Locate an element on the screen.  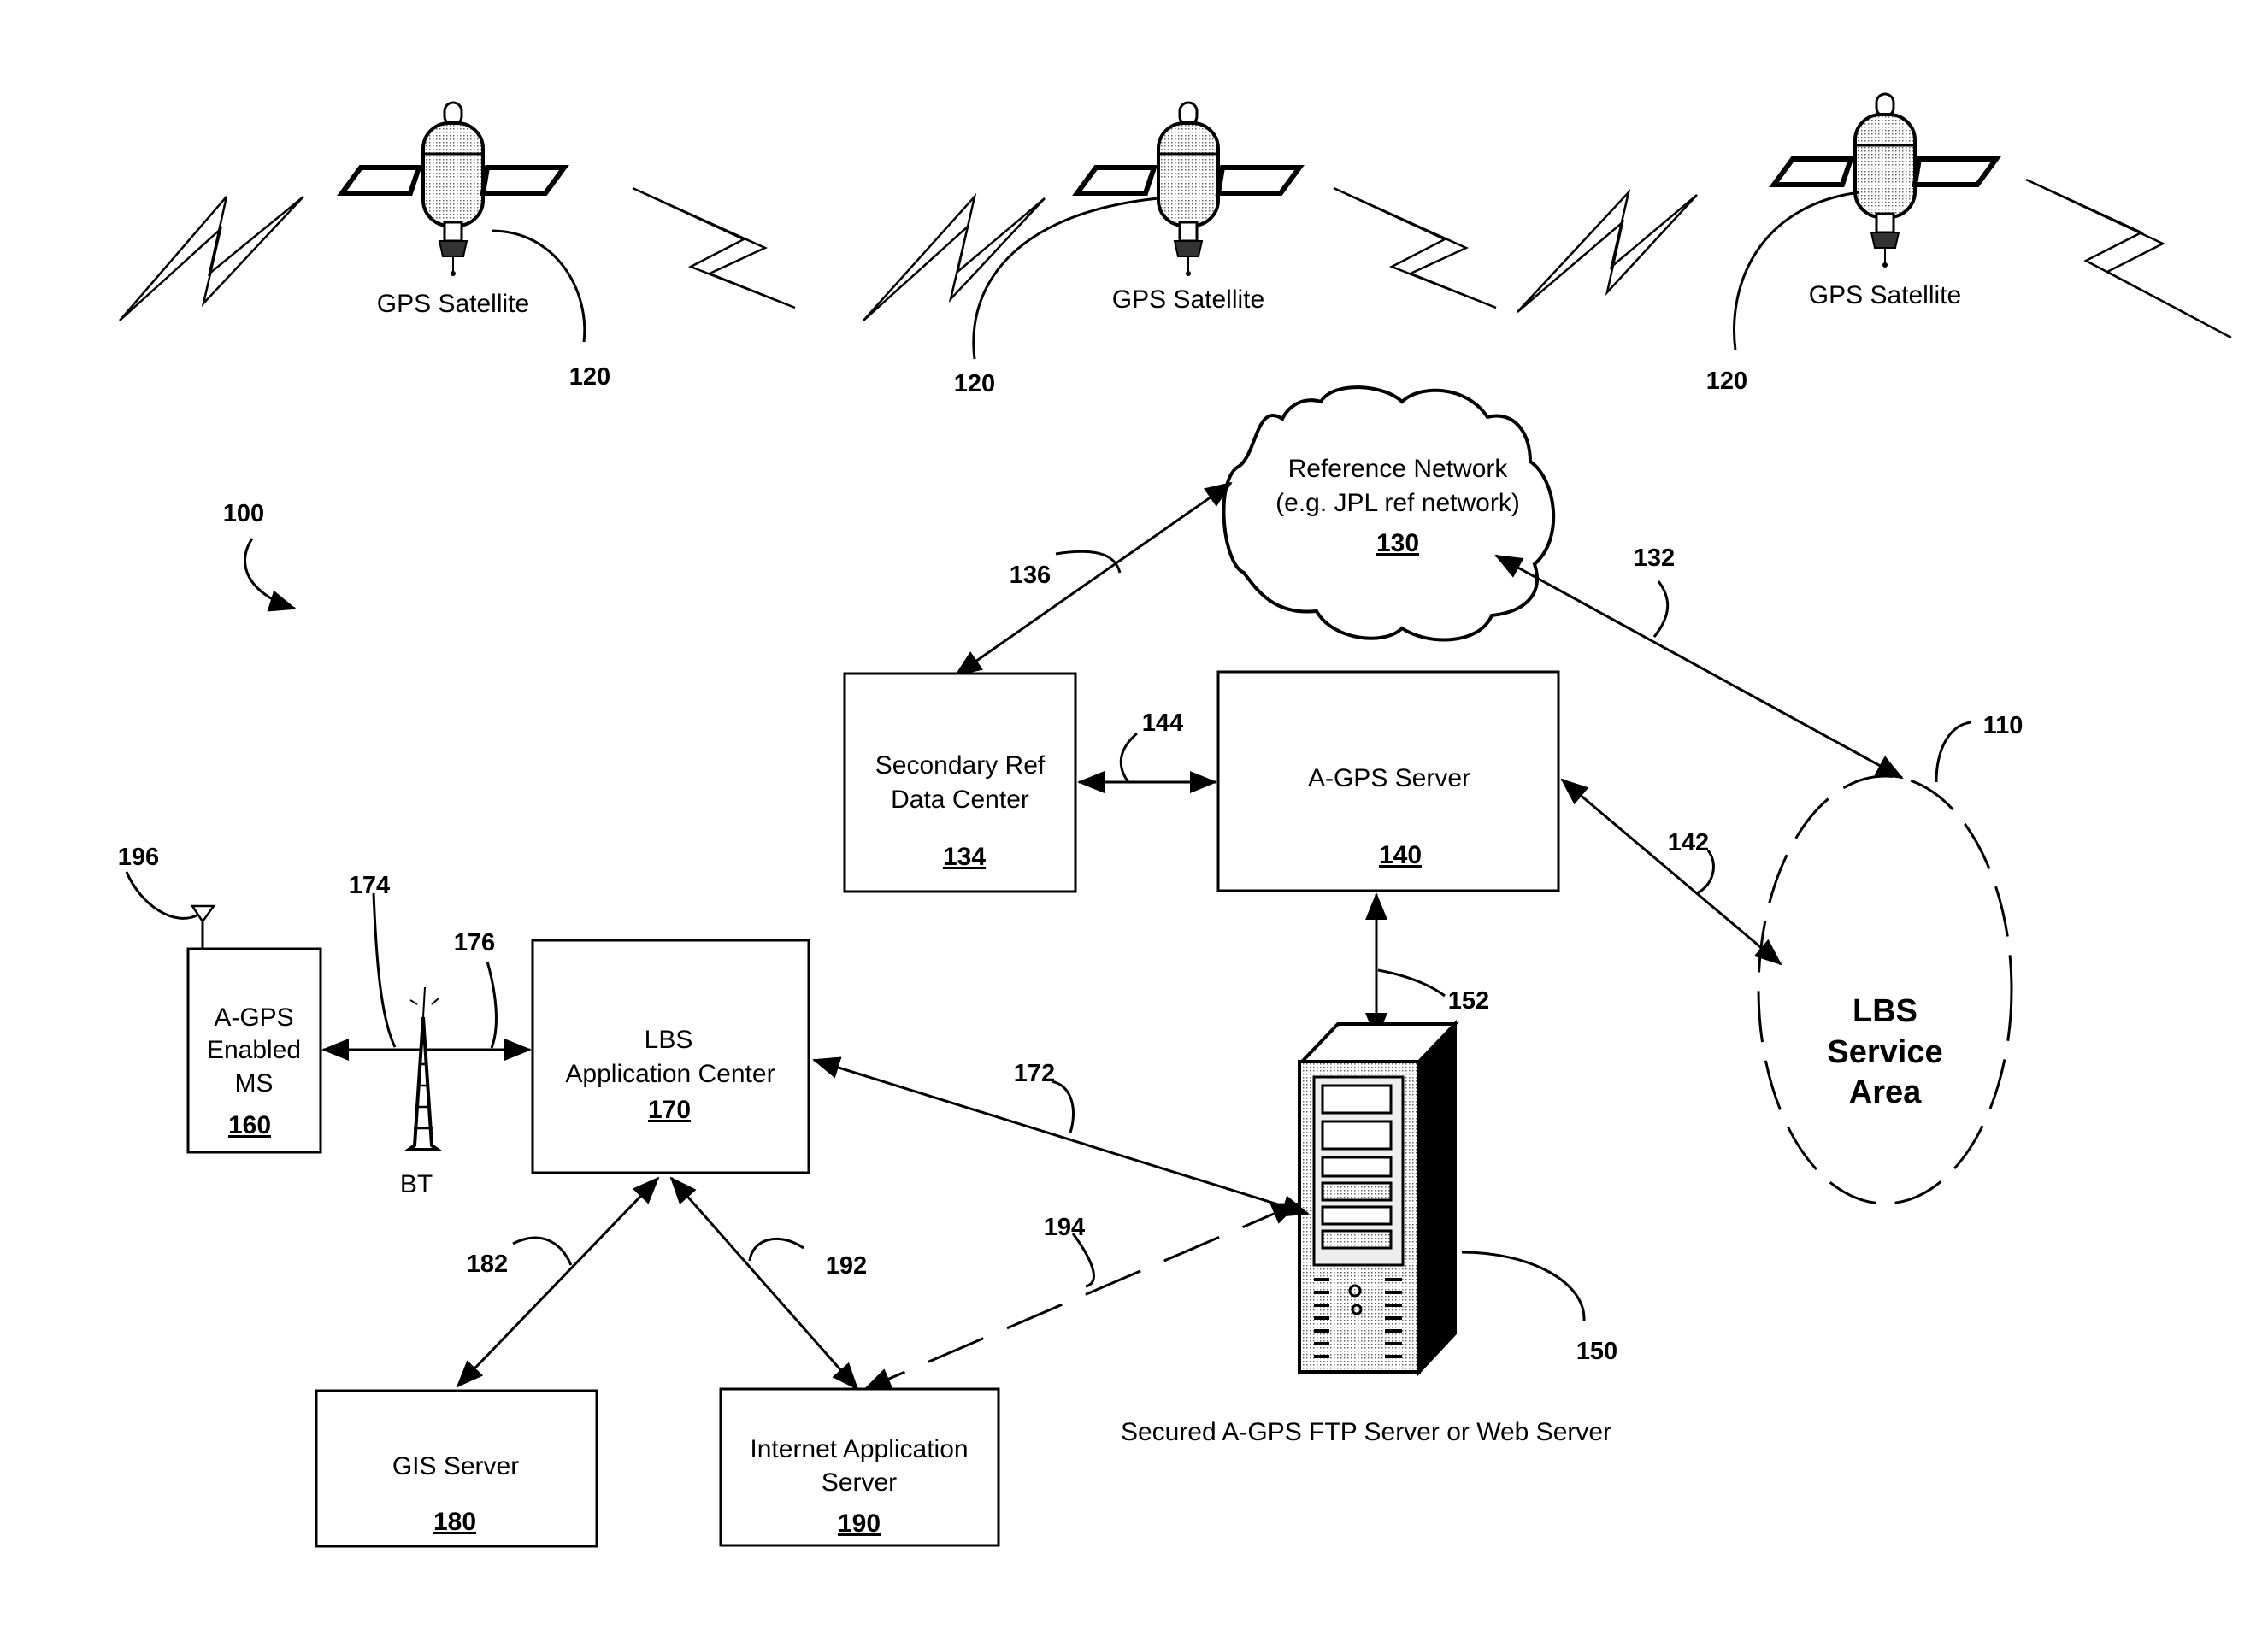
ref-number: 100 is located at coordinates (243, 513).